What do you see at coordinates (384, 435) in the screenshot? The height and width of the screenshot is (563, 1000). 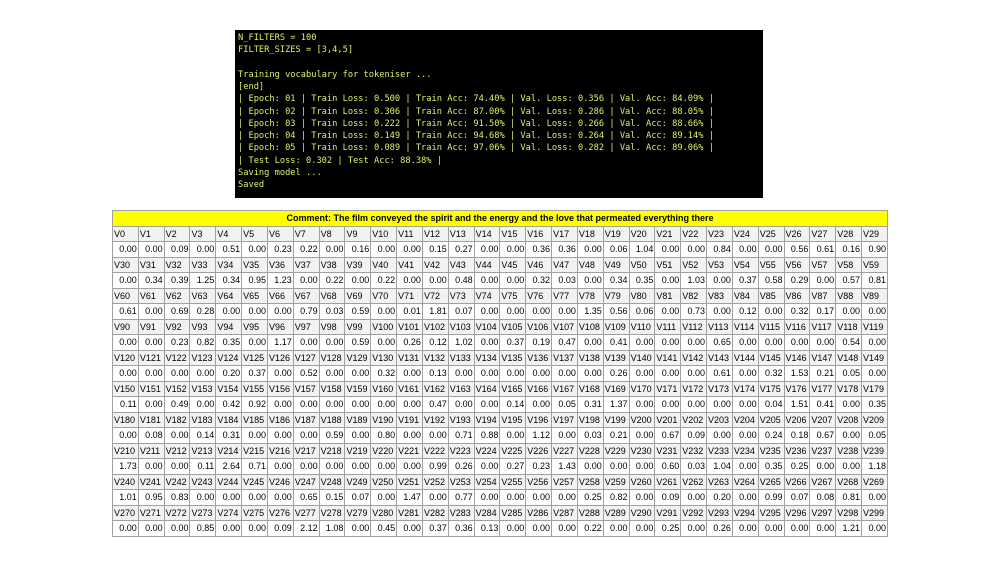 I see `value-cell: 0.80` at bounding box center [384, 435].